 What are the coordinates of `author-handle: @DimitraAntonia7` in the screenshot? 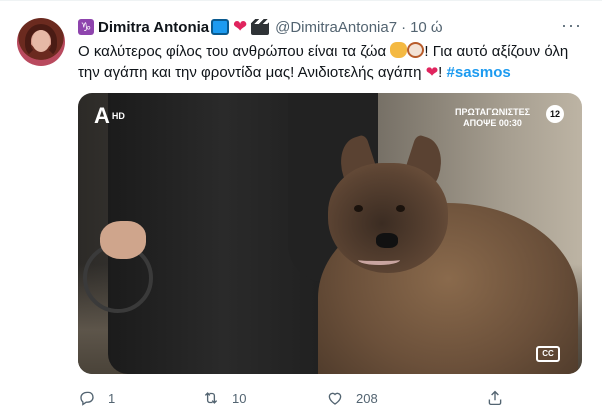 It's located at (336, 27).